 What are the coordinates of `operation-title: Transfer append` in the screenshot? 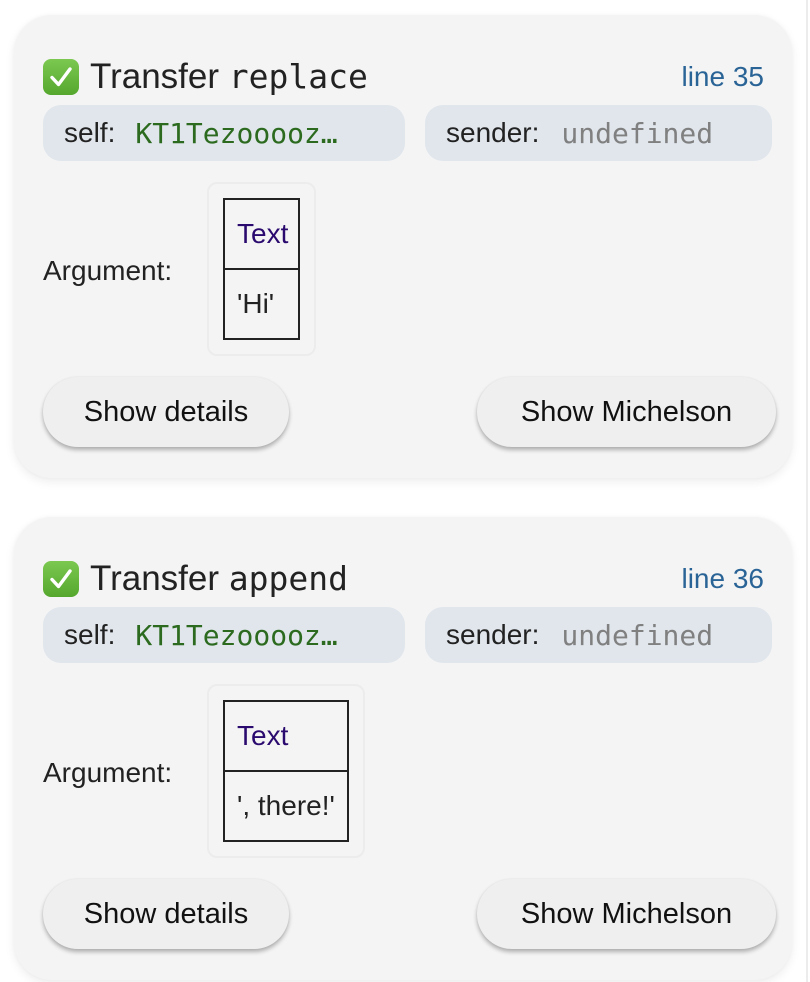 It's located at (219, 579).